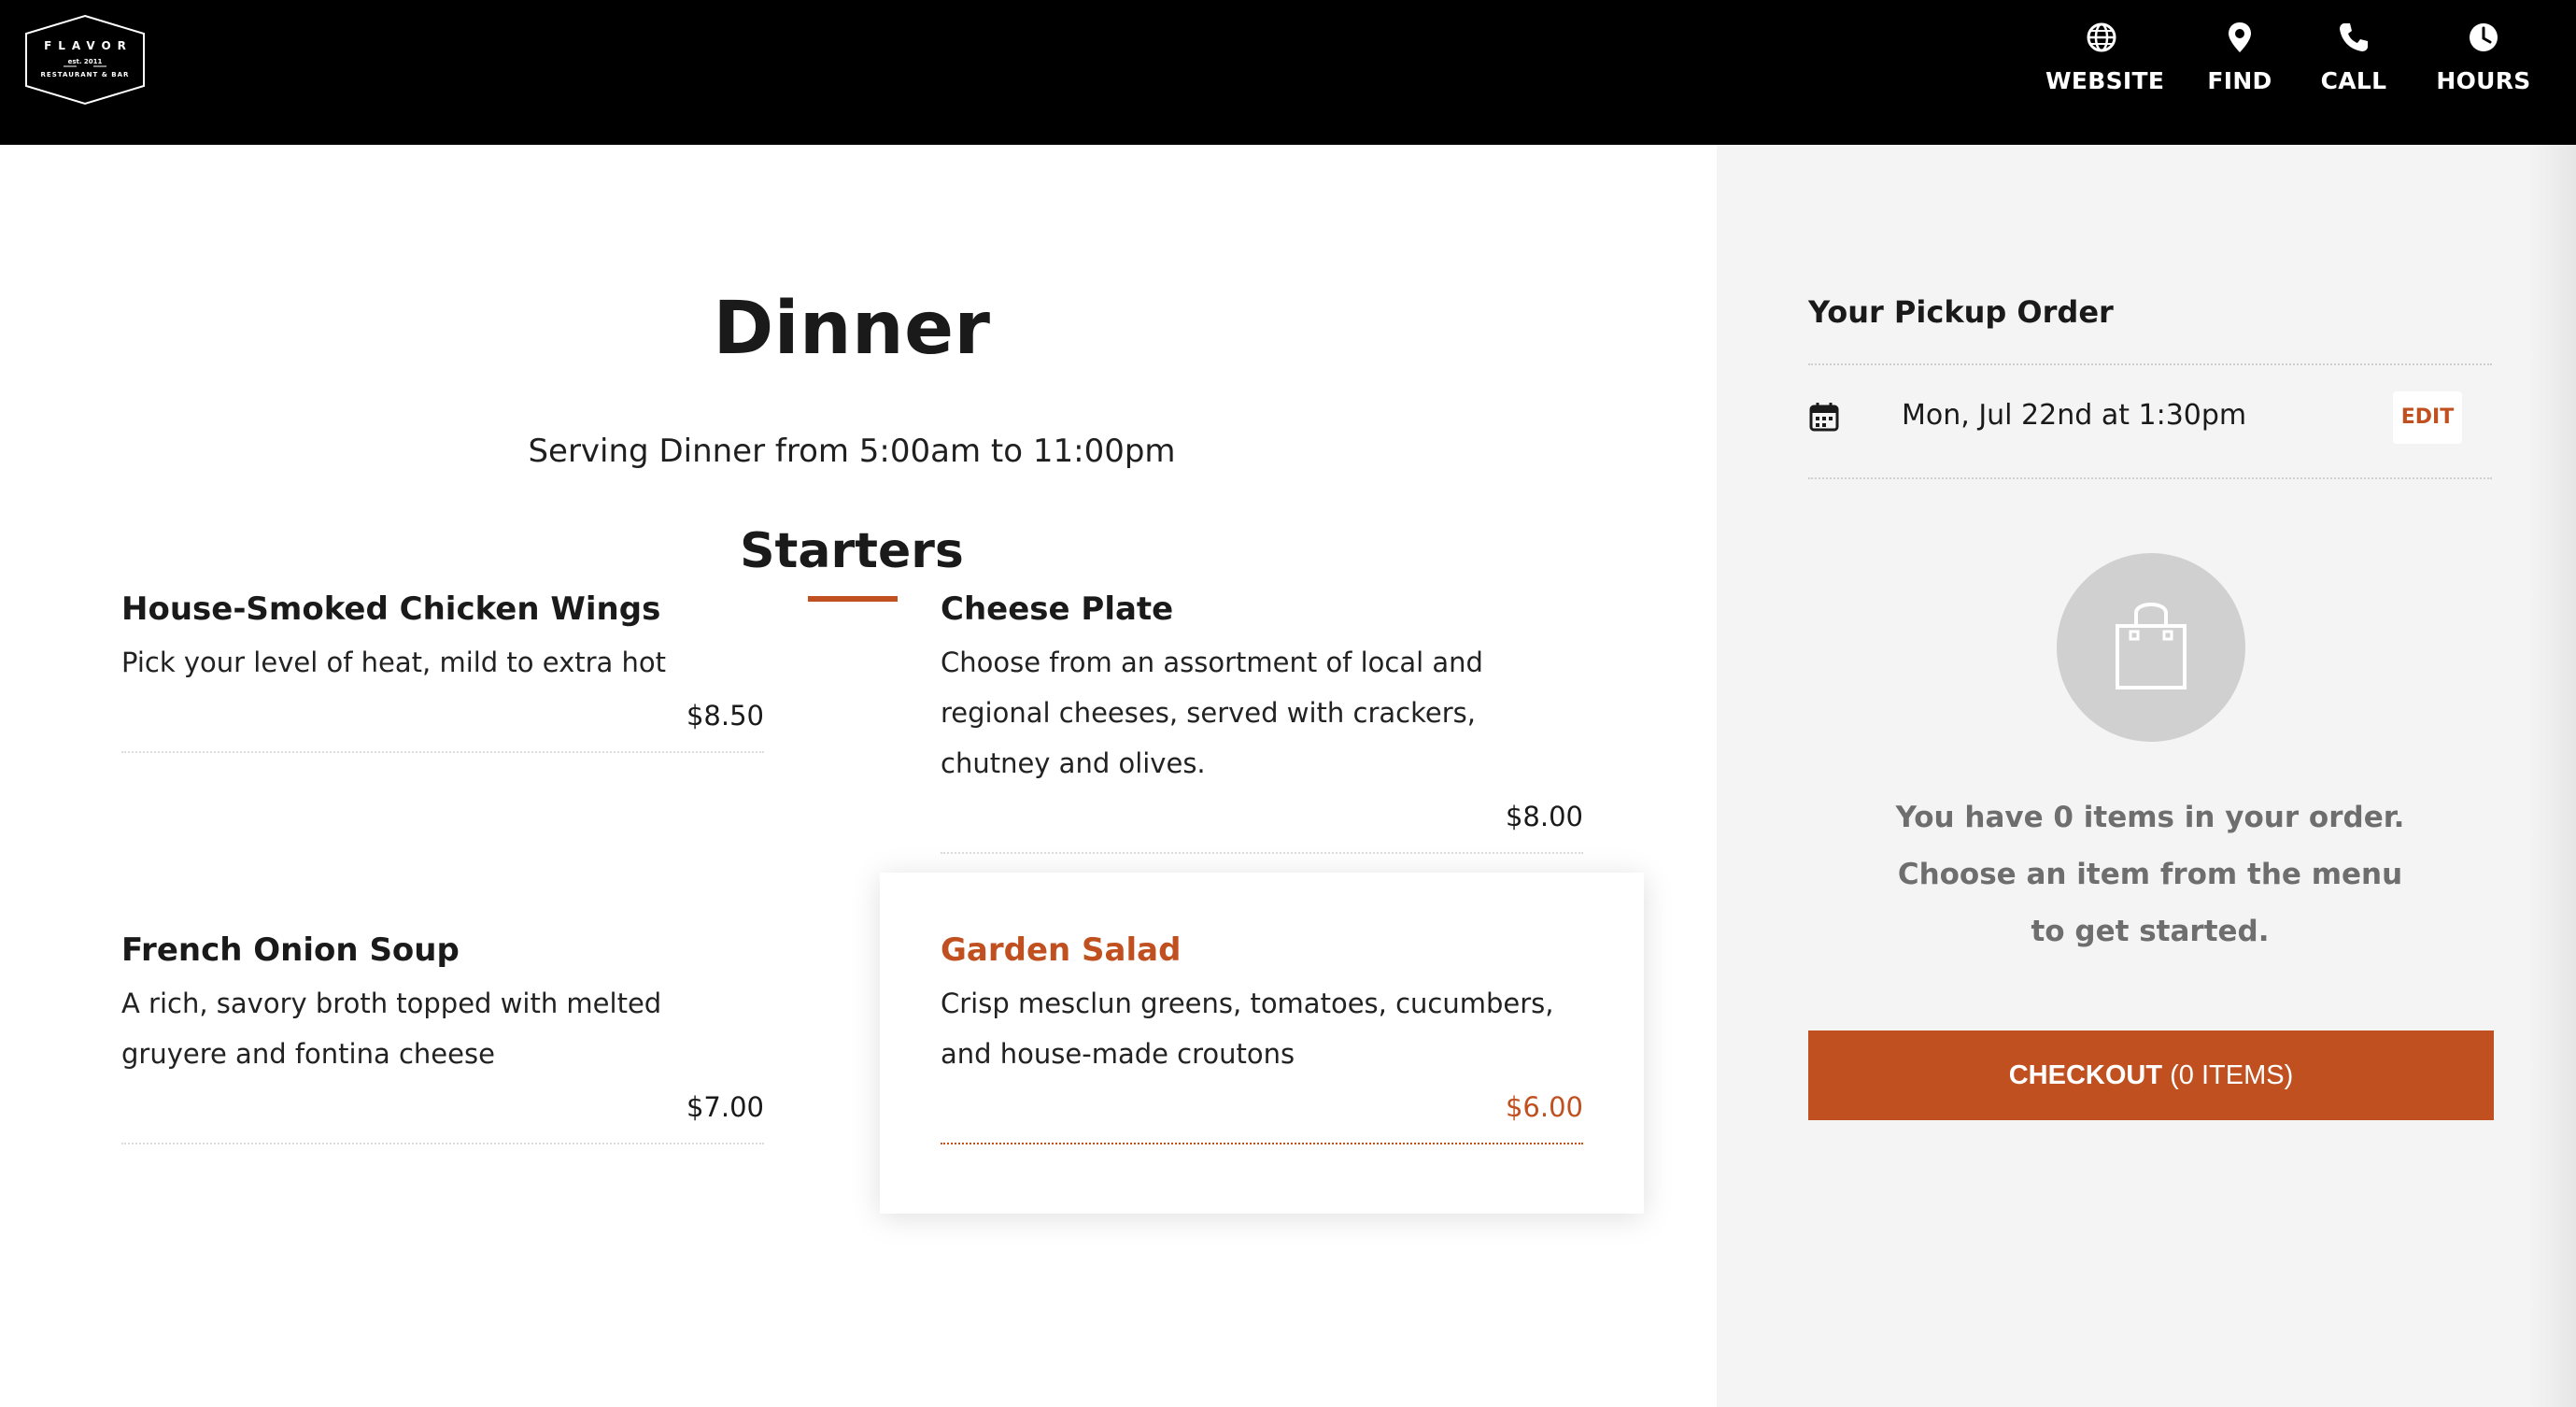 This screenshot has width=2576, height=1407. Describe the element at coordinates (2240, 37) in the screenshot. I see `map-pin-icon` at that location.